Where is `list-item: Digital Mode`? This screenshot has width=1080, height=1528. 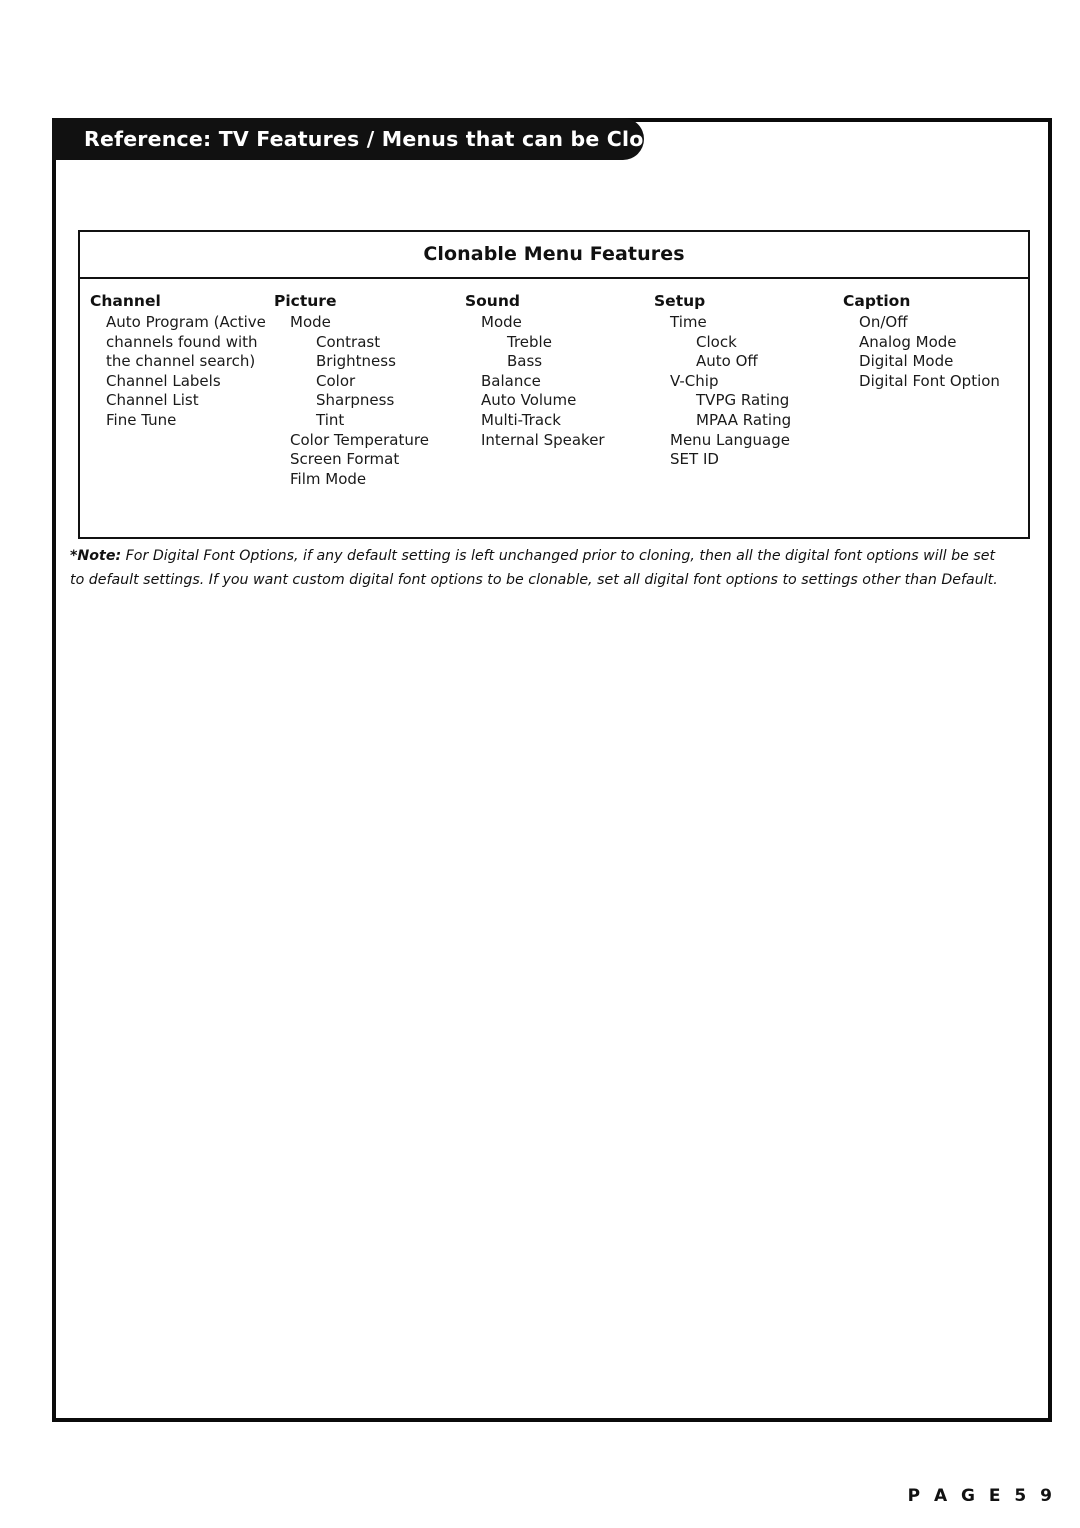 list-item: Digital Mode is located at coordinates (906, 361).